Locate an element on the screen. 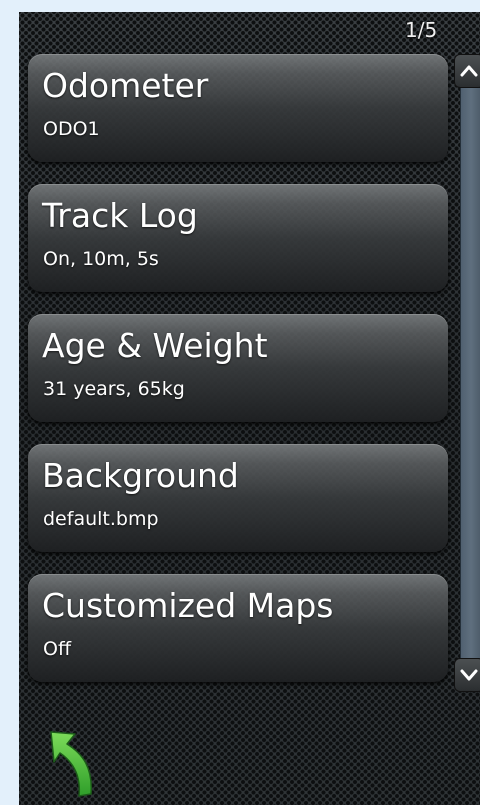 The image size is (480, 805). back-arrow-icon is located at coordinates (71, 764).